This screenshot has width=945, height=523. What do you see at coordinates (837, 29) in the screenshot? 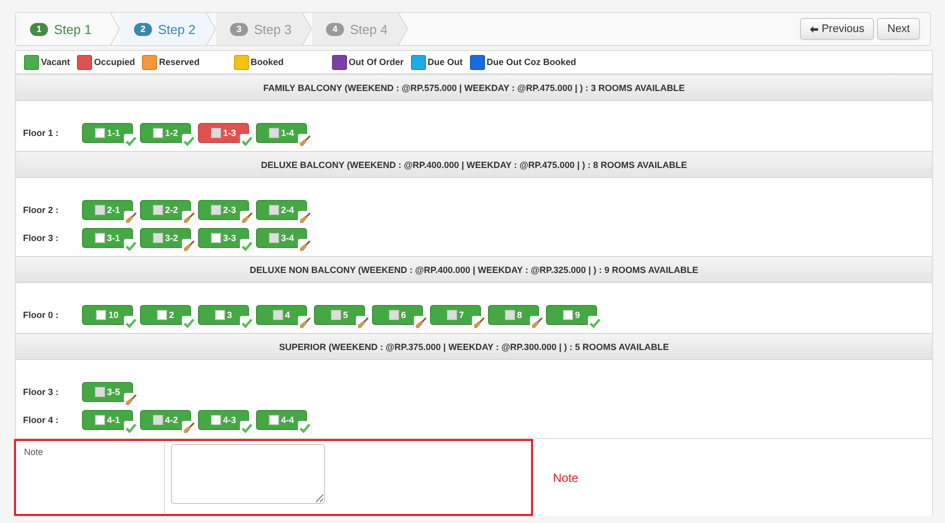
I see `previous-button: Previous` at bounding box center [837, 29].